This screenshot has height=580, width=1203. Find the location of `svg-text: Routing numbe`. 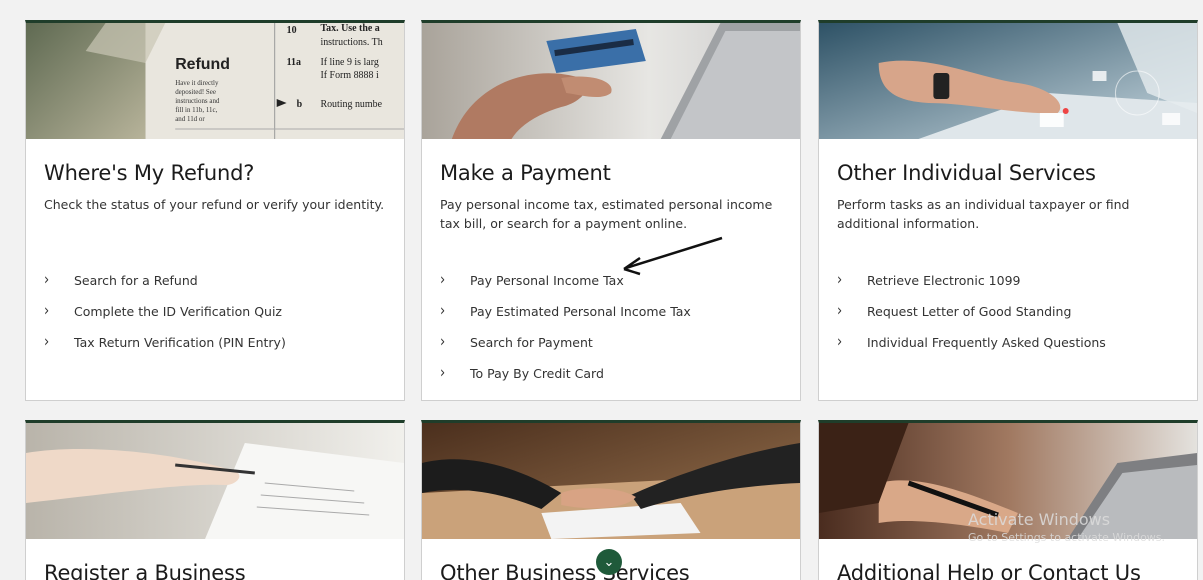

svg-text: Routing numbe is located at coordinates (351, 104).